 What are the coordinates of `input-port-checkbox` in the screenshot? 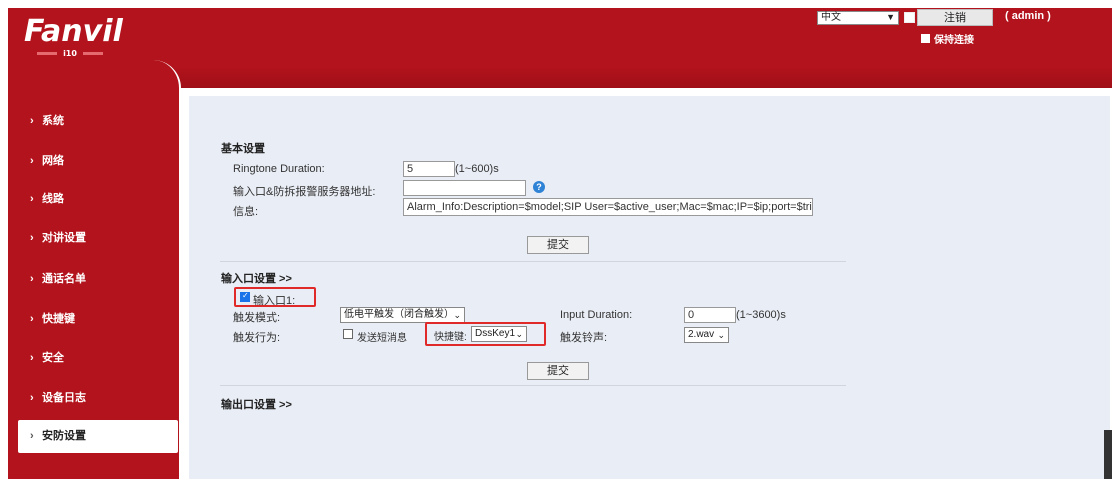 It's located at (245, 296).